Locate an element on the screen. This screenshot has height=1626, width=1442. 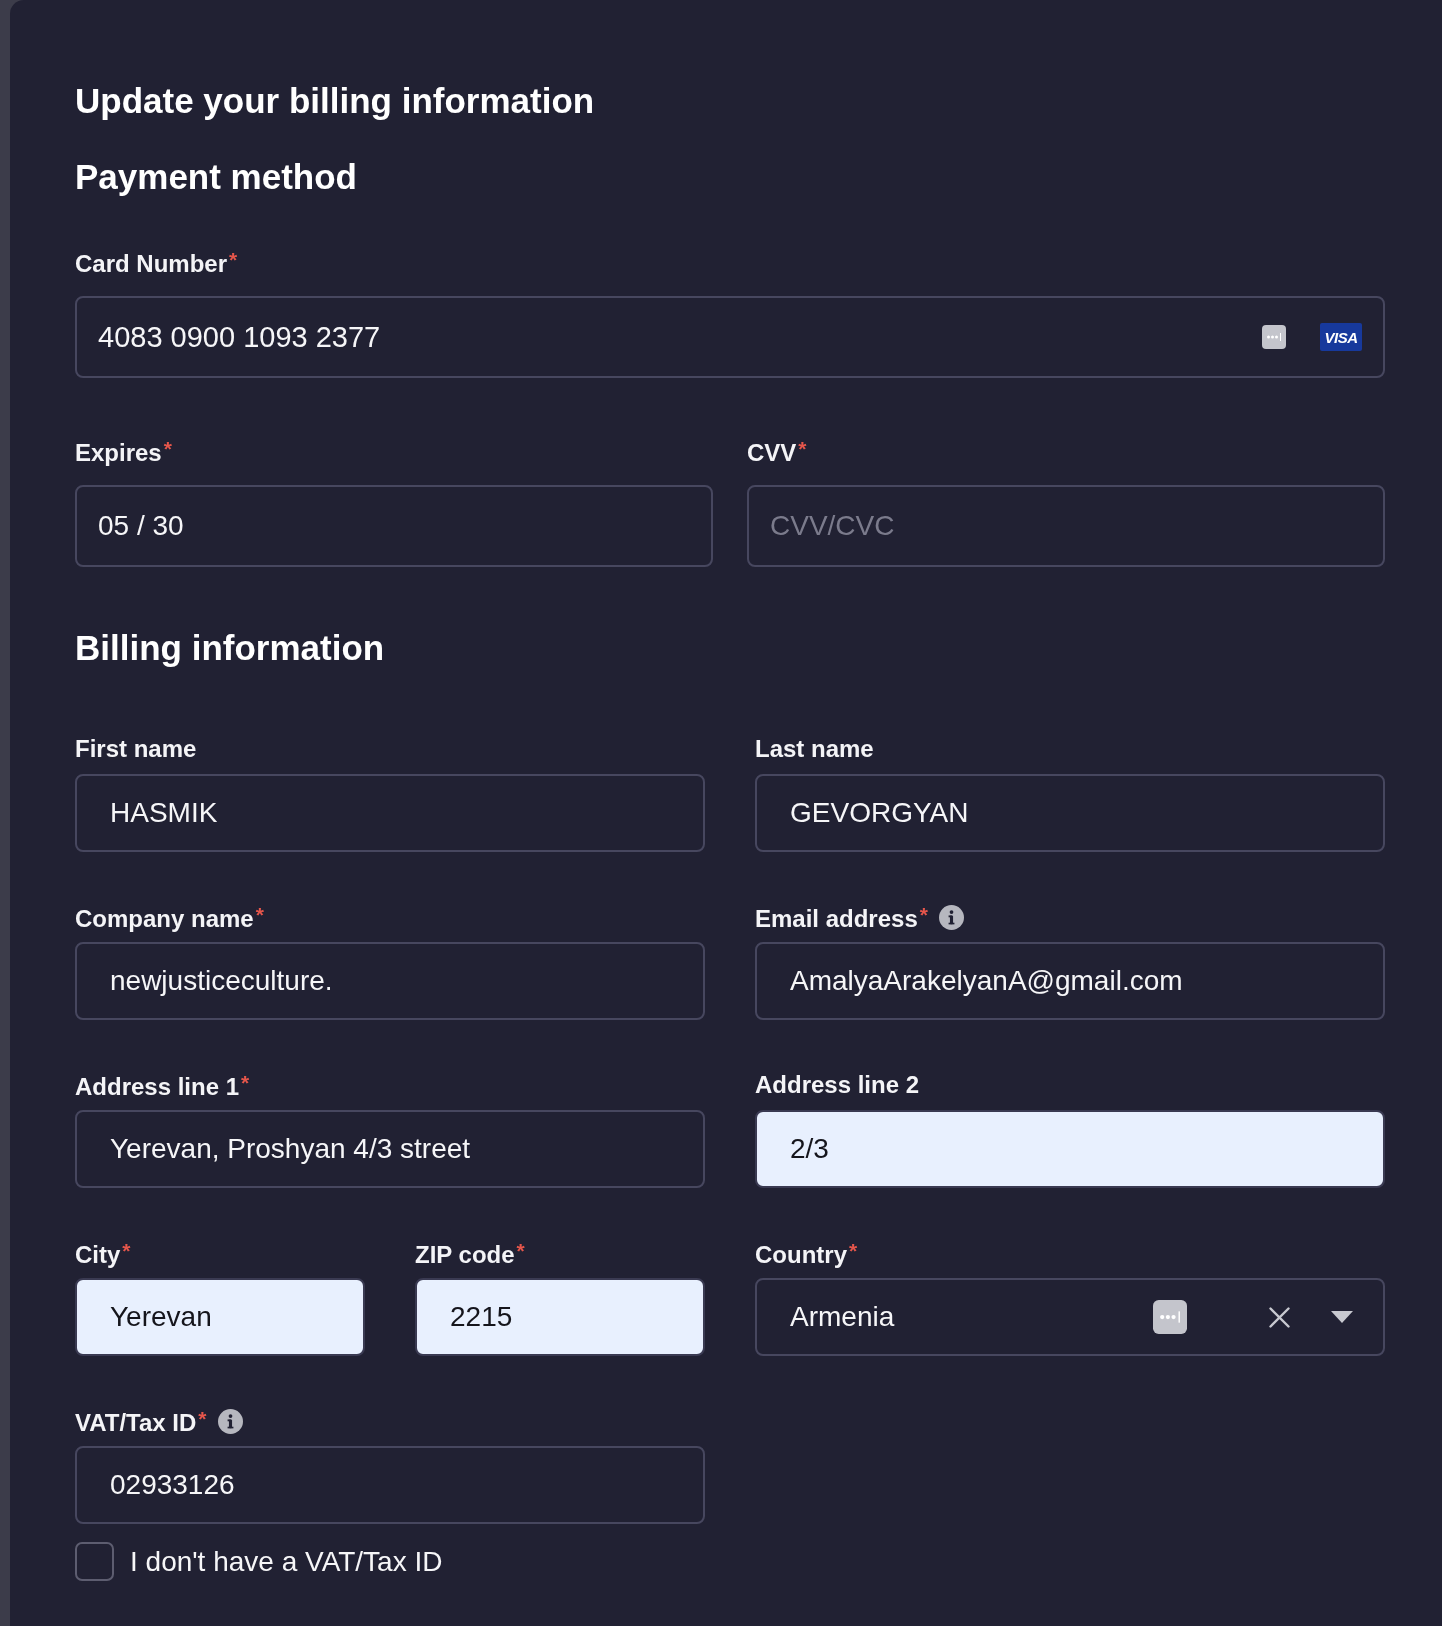
checkbox-label: I don't have a VAT/Tax ID is located at coordinates (286, 1561).